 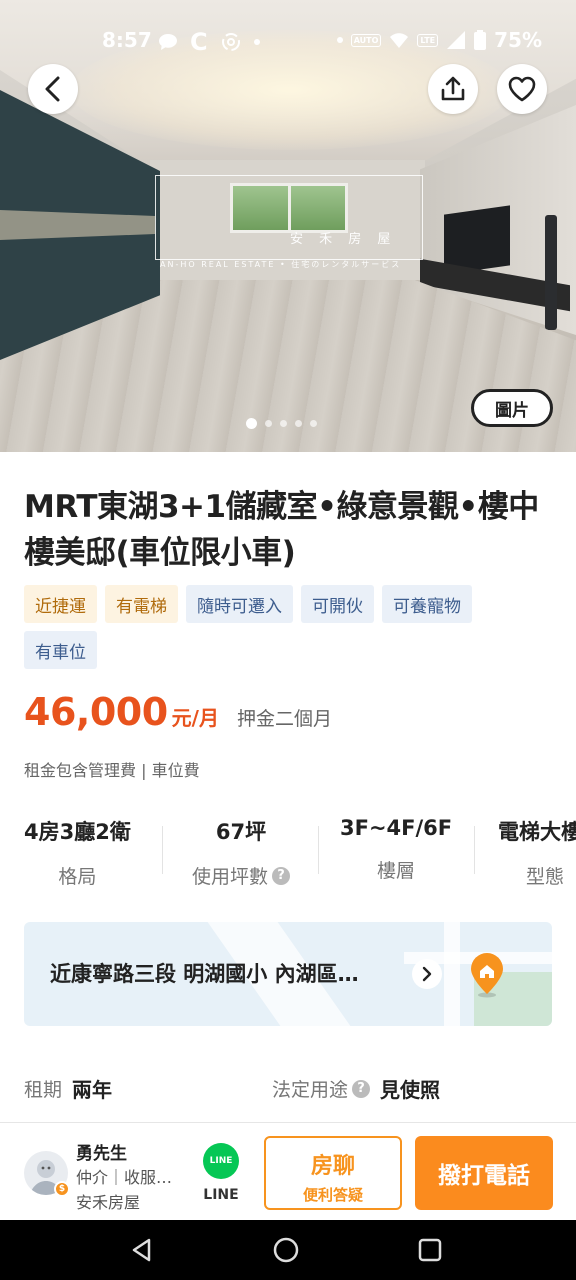 What do you see at coordinates (60, 604) in the screenshot?
I see `feature-tag: 近捷運` at bounding box center [60, 604].